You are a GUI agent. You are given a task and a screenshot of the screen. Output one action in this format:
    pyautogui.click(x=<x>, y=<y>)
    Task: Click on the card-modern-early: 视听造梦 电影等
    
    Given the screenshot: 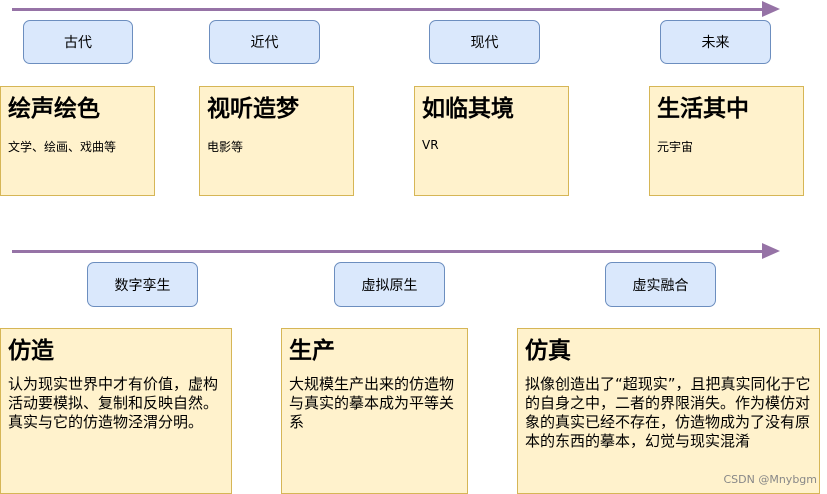 What is the action you would take?
    pyautogui.click(x=276, y=141)
    